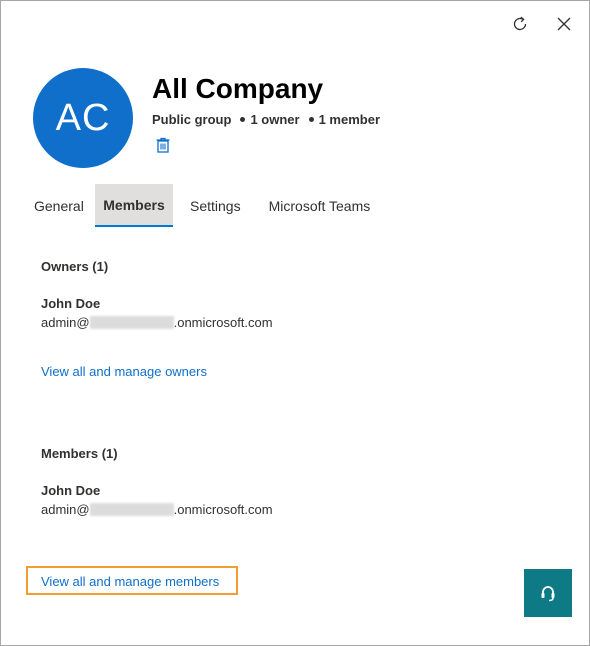 The width and height of the screenshot is (590, 646). I want to click on view-manage-owners-link: View all and manage owners, so click(124, 371).